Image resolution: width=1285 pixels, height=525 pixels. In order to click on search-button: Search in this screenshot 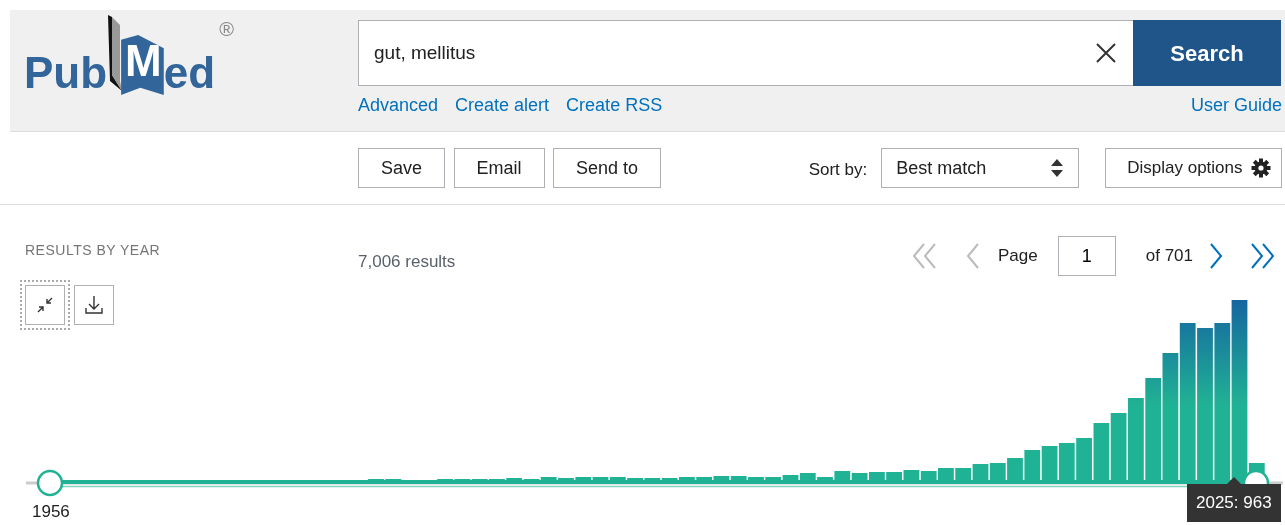, I will do `click(1207, 53)`.